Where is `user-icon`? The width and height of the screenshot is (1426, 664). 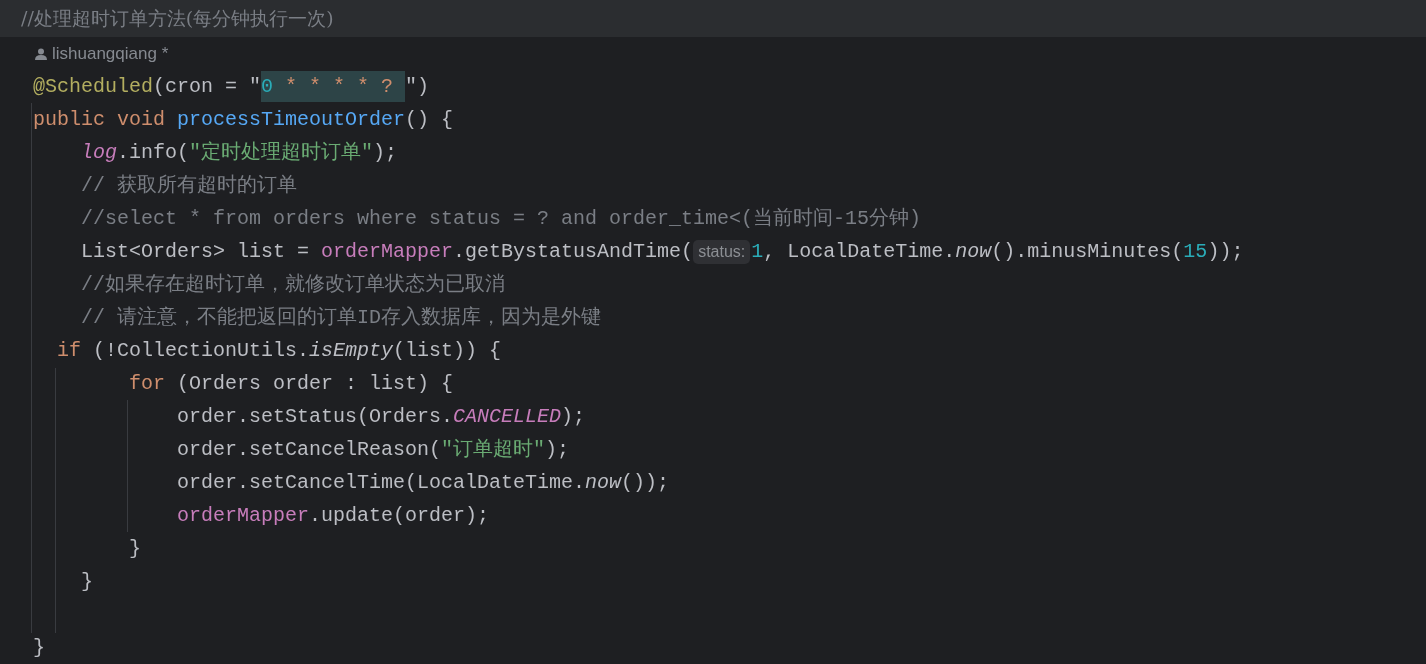
user-icon is located at coordinates (41, 53).